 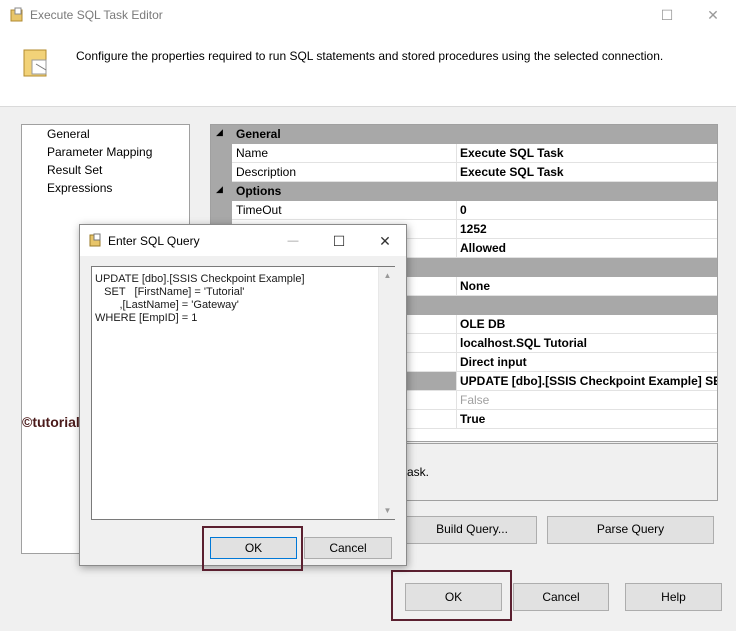 What do you see at coordinates (630, 530) in the screenshot?
I see `parse-query-button: Parse Query` at bounding box center [630, 530].